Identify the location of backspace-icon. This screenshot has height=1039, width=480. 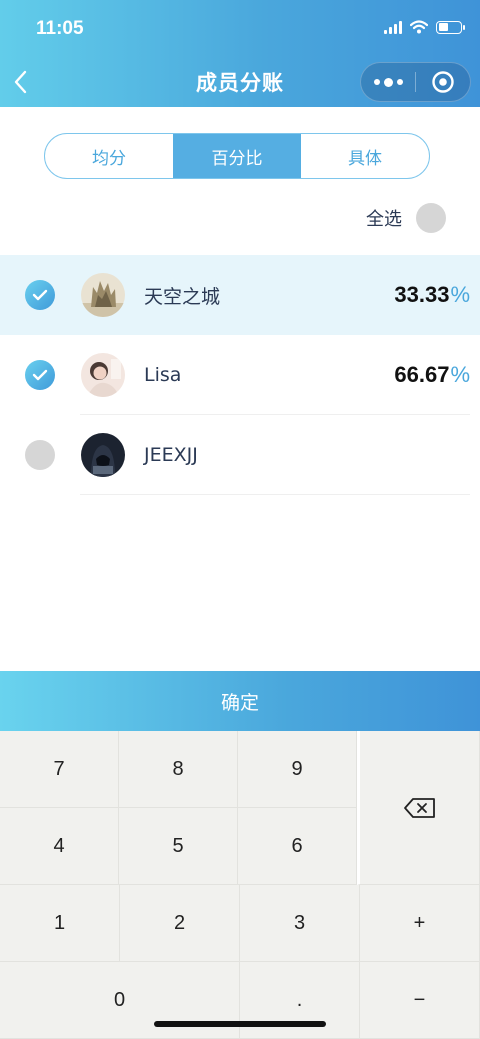
(419, 807).